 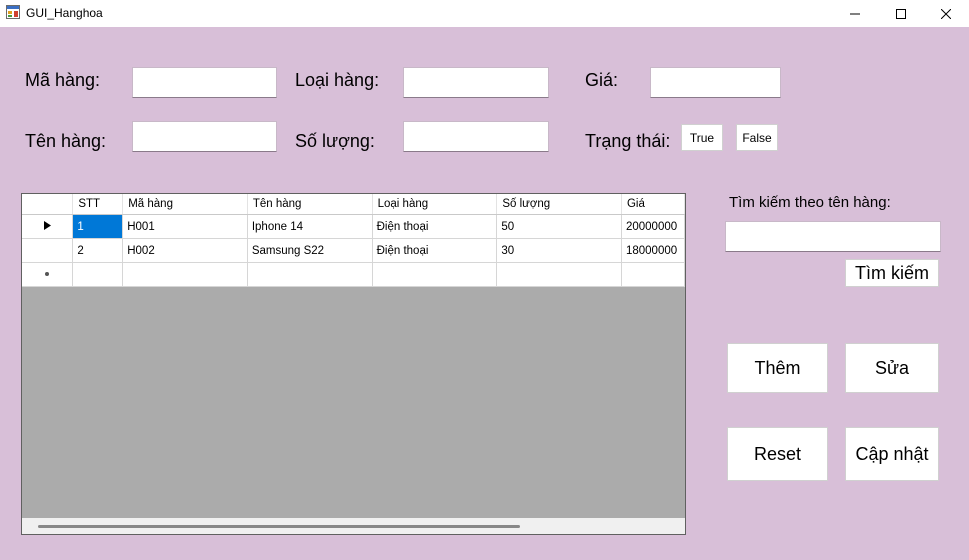 What do you see at coordinates (48, 204) in the screenshot?
I see `row-header-corner` at bounding box center [48, 204].